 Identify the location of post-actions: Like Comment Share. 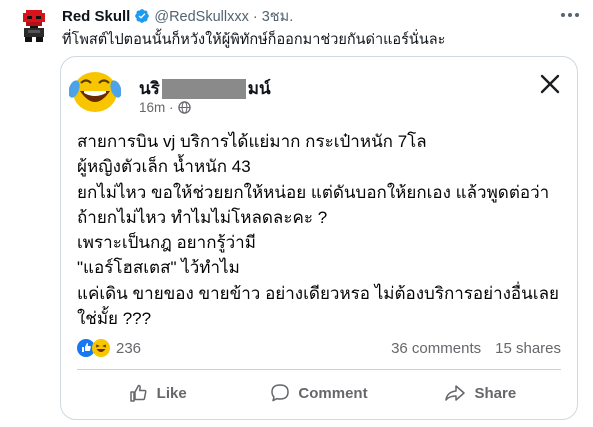
(319, 393).